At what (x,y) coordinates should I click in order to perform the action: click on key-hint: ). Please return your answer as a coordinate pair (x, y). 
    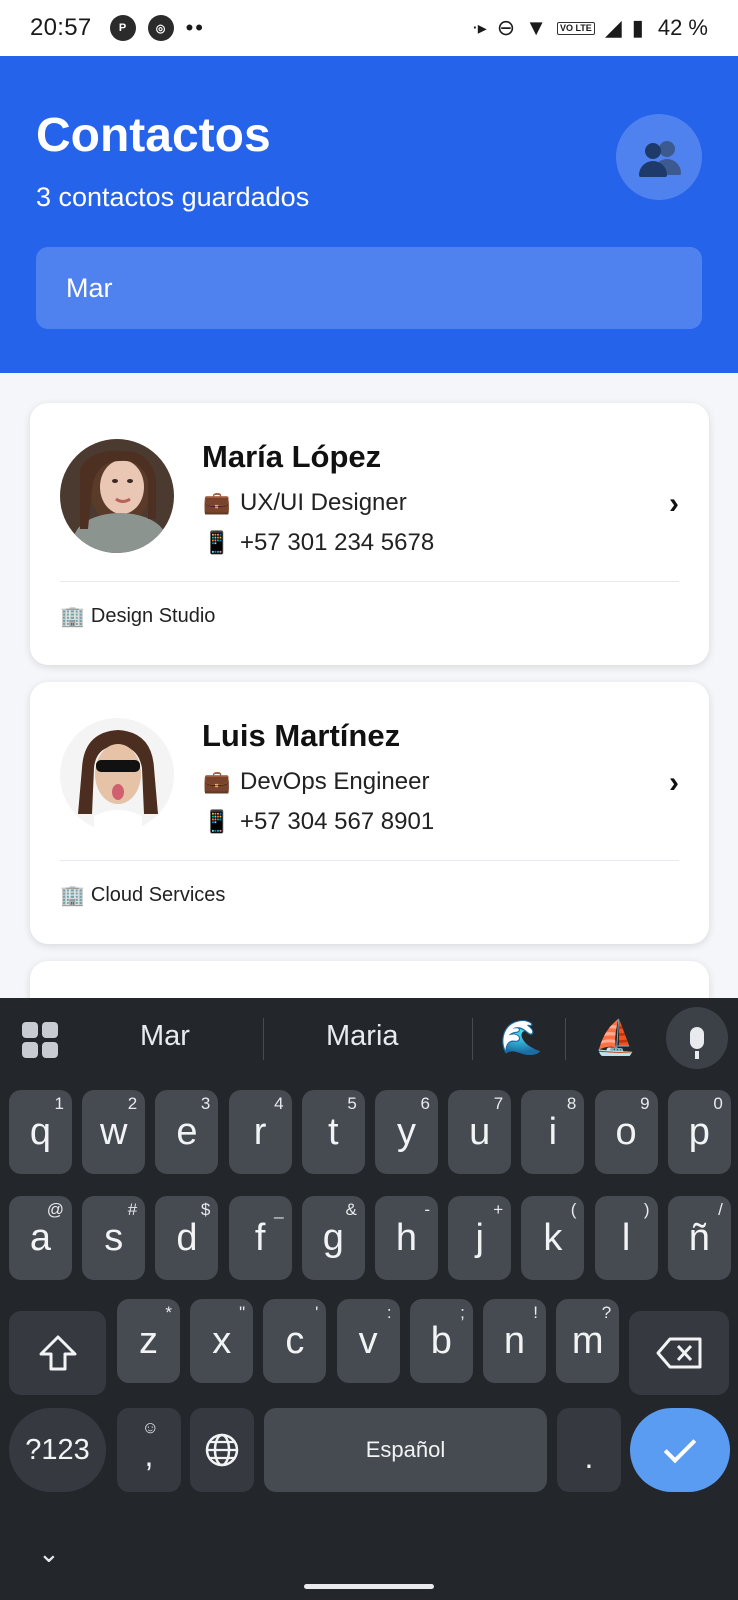
    Looking at the image, I should click on (646, 1209).